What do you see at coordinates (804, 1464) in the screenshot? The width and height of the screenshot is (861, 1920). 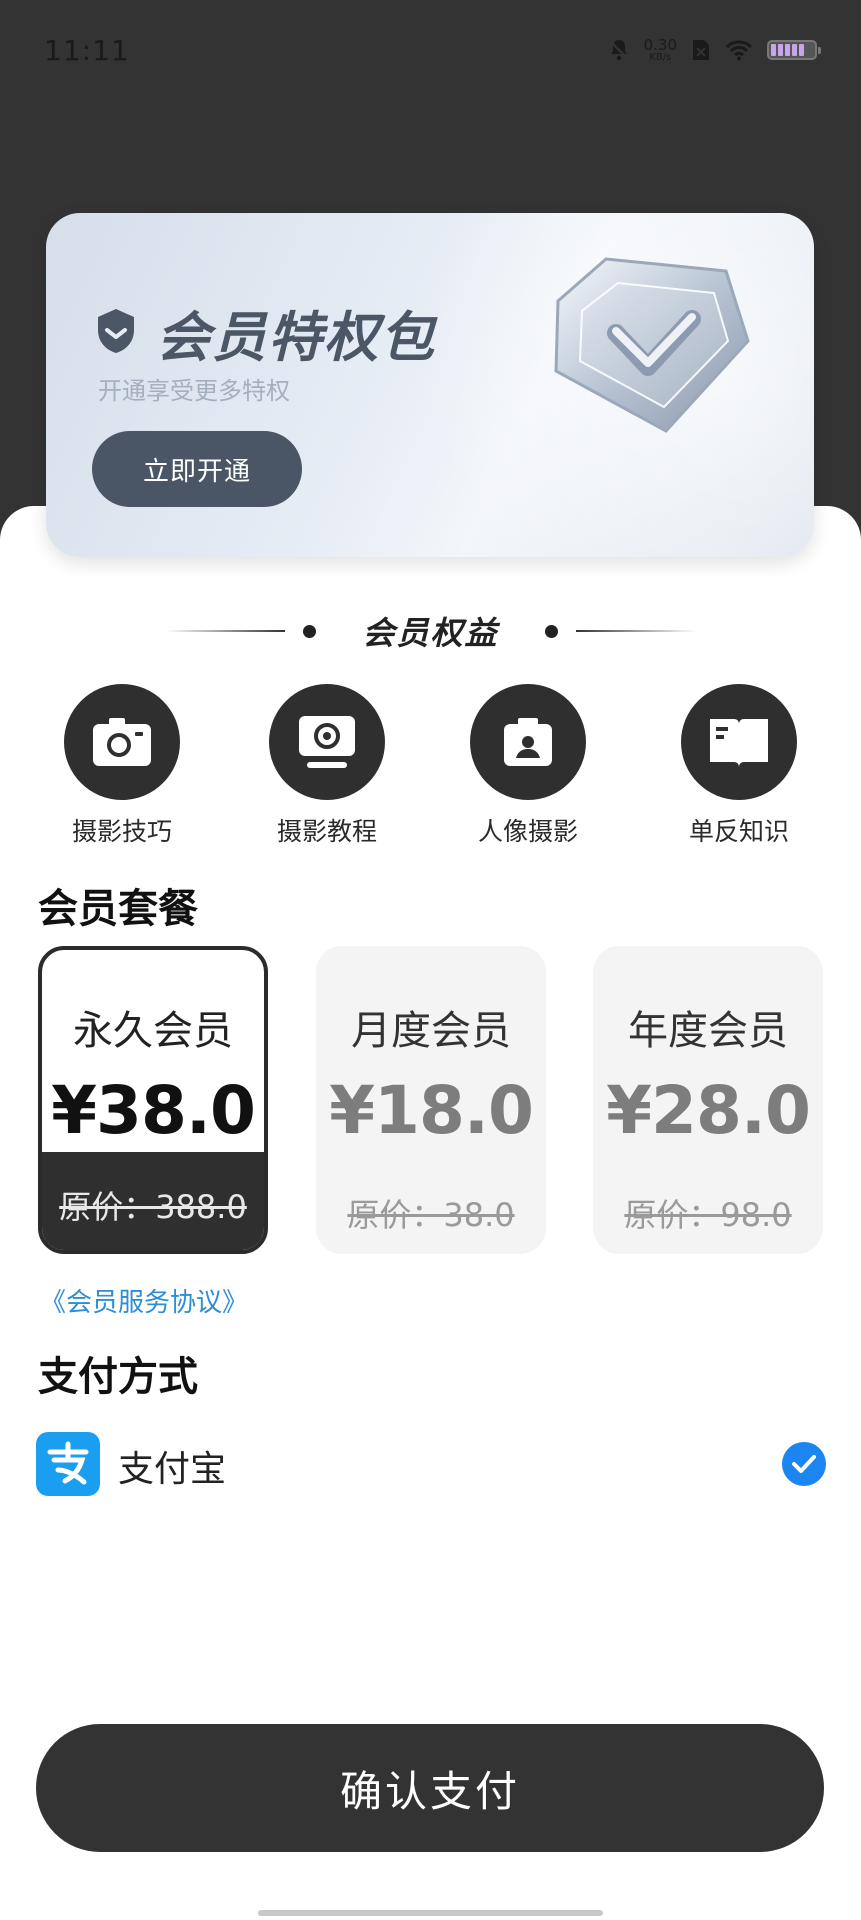 I see `check-icon` at bounding box center [804, 1464].